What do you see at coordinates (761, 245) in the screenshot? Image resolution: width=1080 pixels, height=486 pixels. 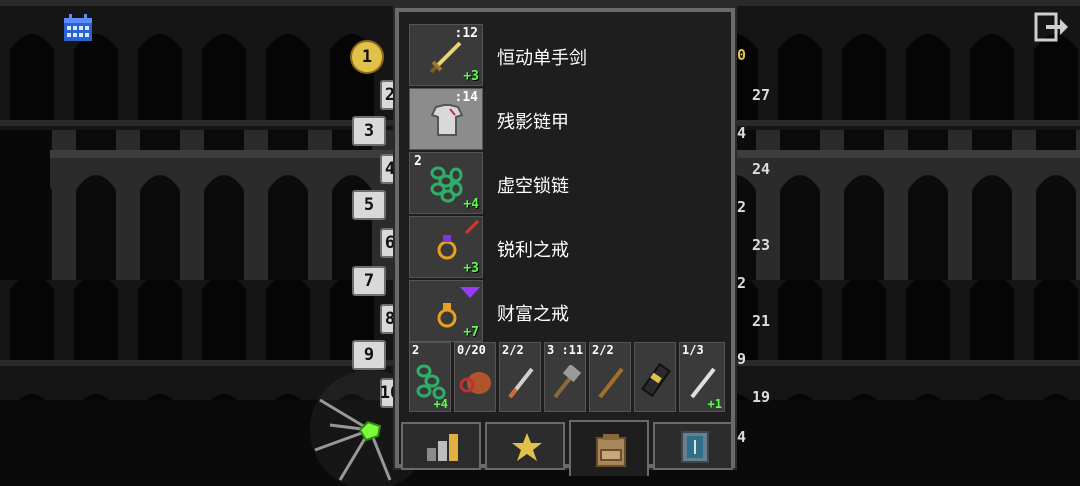 I see `side-counter: 23` at bounding box center [761, 245].